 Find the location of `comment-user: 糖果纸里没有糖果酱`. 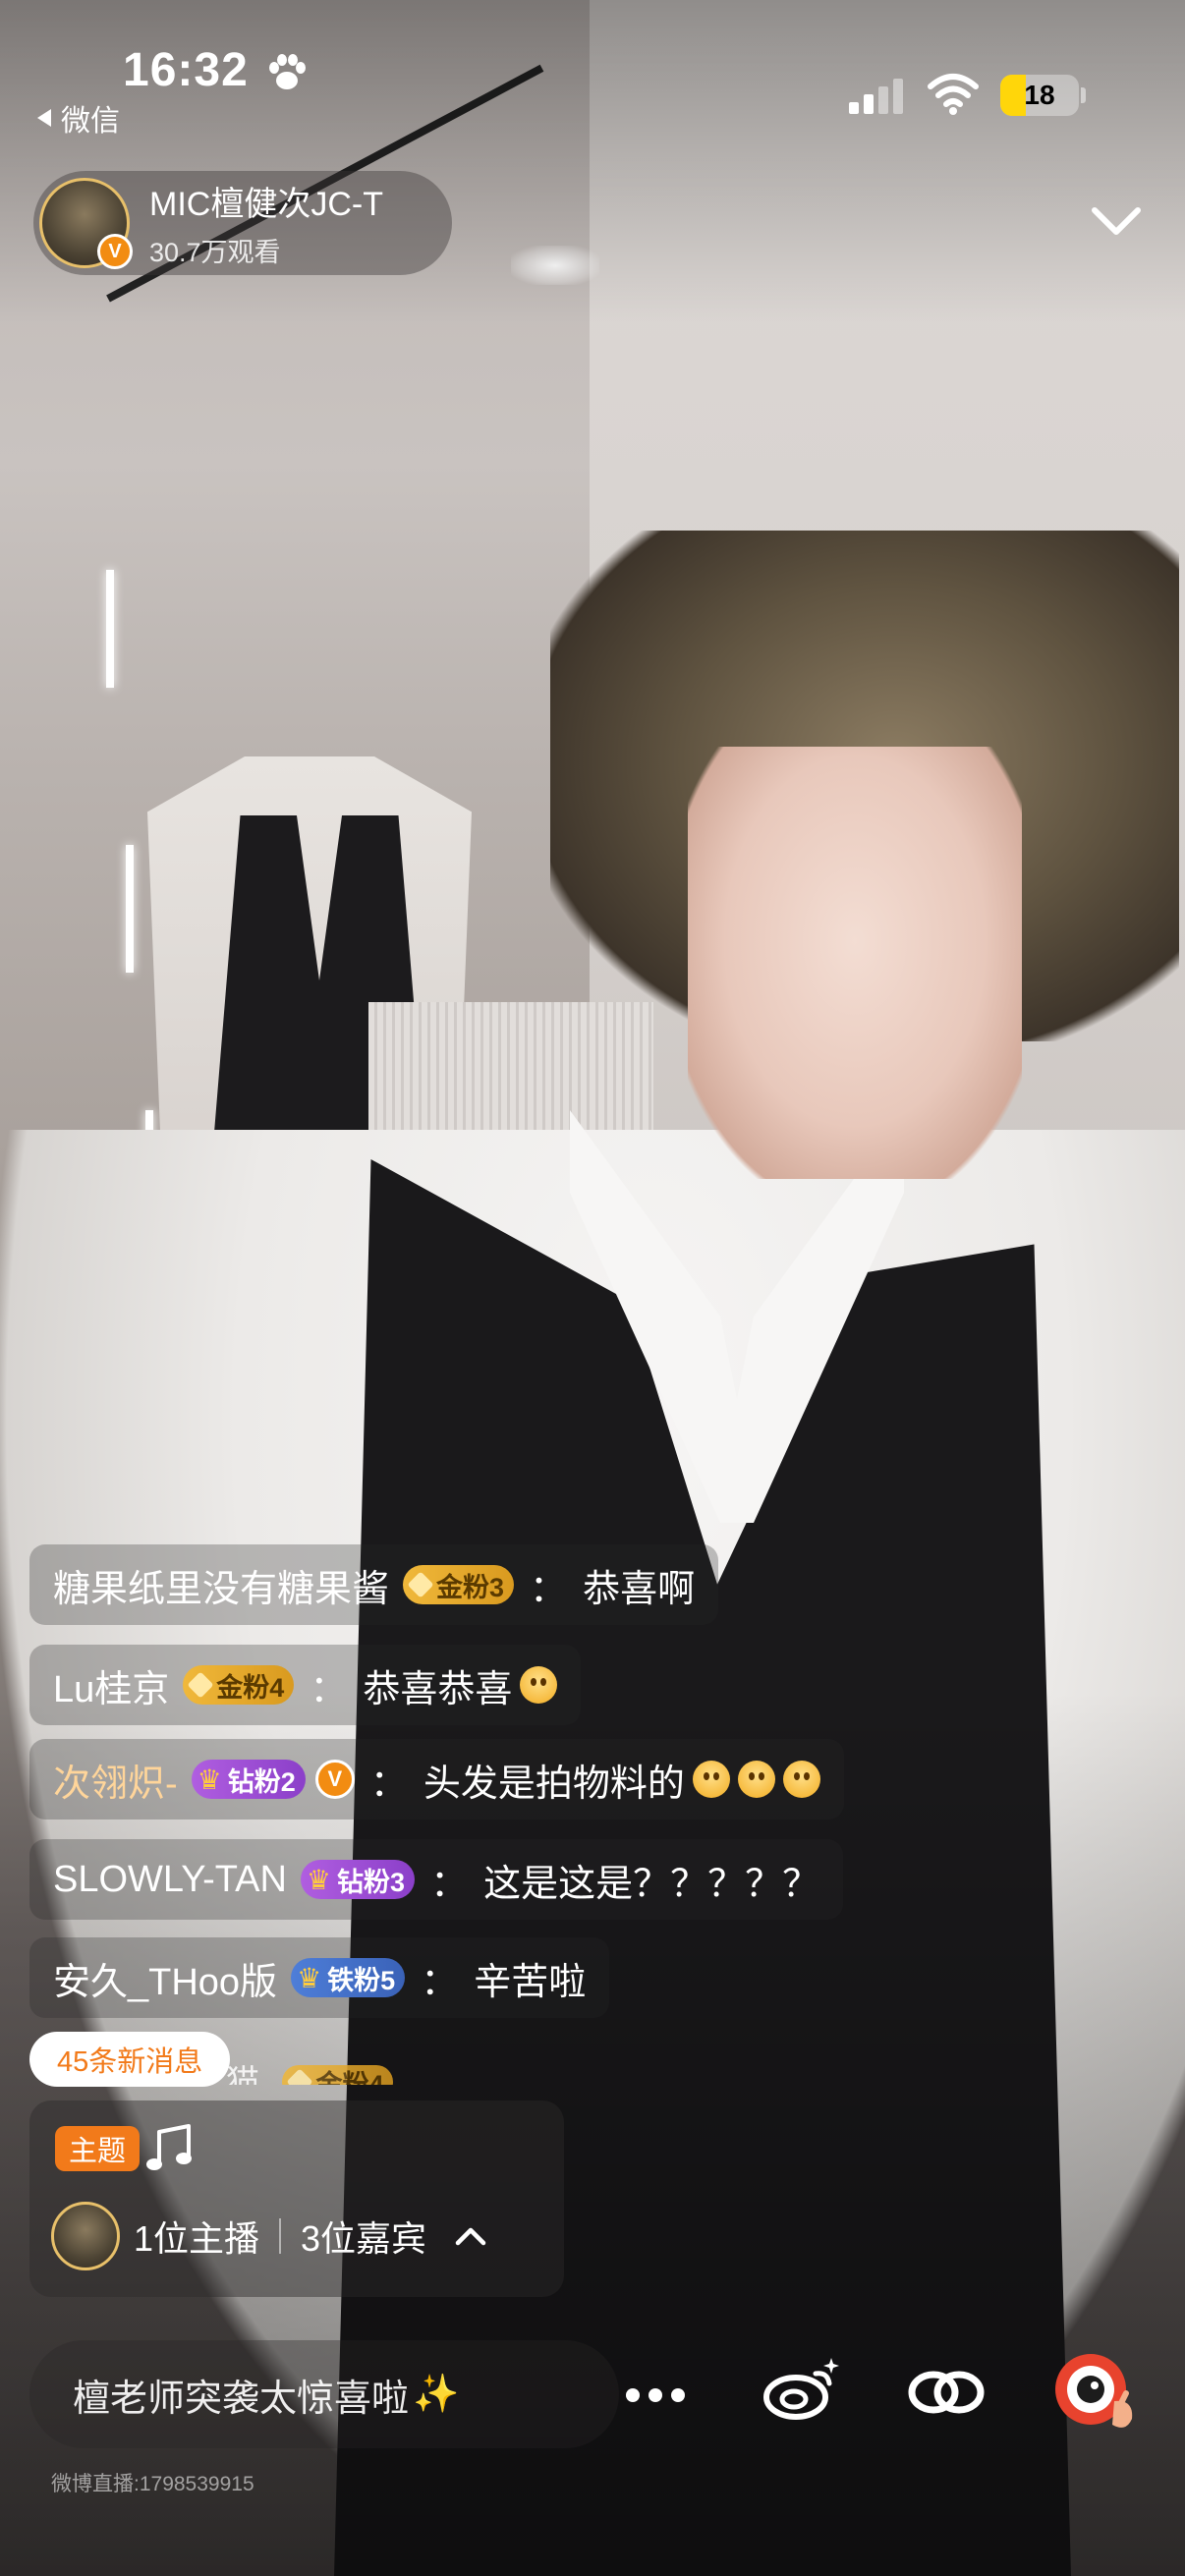

comment-user: 糖果纸里没有糖果酱 is located at coordinates (222, 1589).